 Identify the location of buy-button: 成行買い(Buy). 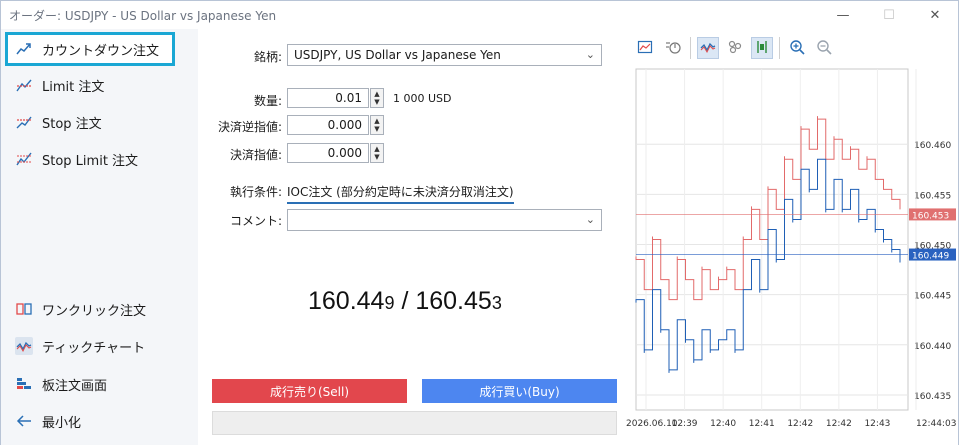
(519, 391).